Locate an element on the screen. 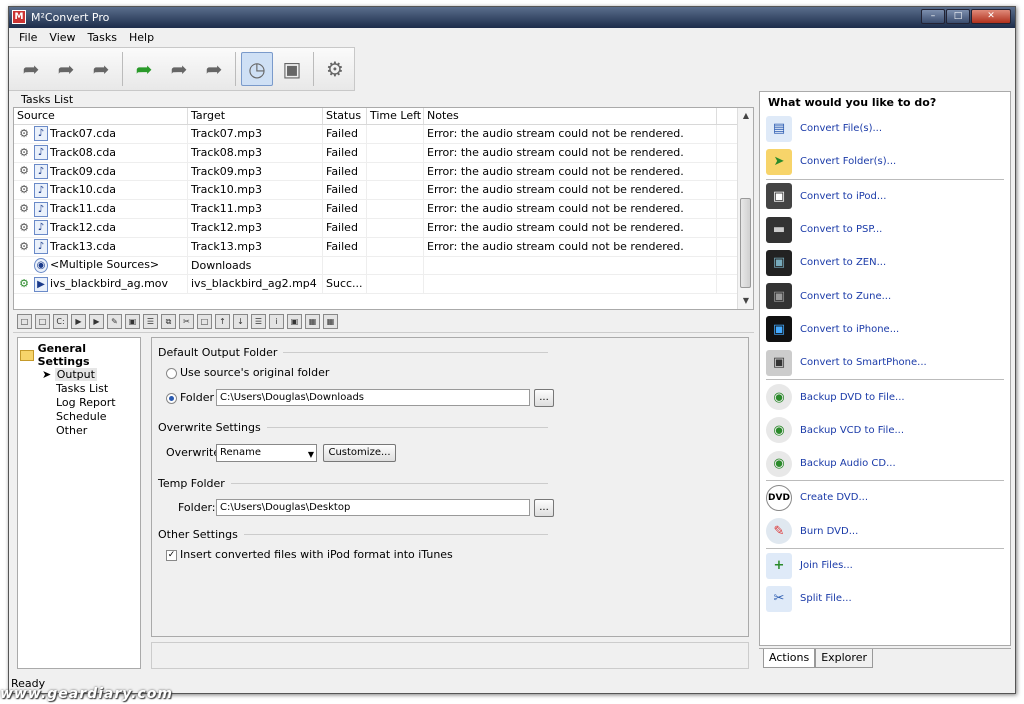 The width and height of the screenshot is (1024, 704). use-source-folder-option: Use source's original folder is located at coordinates (247, 372).